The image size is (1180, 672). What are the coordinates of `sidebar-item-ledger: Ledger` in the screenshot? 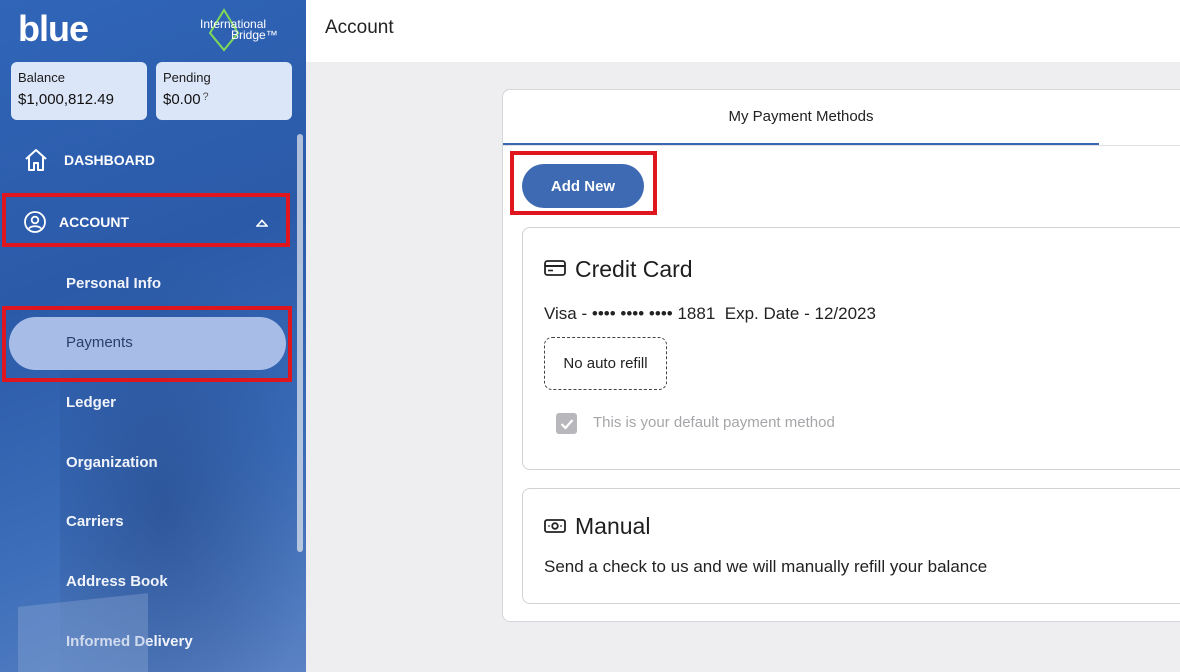 It's located at (91, 402).